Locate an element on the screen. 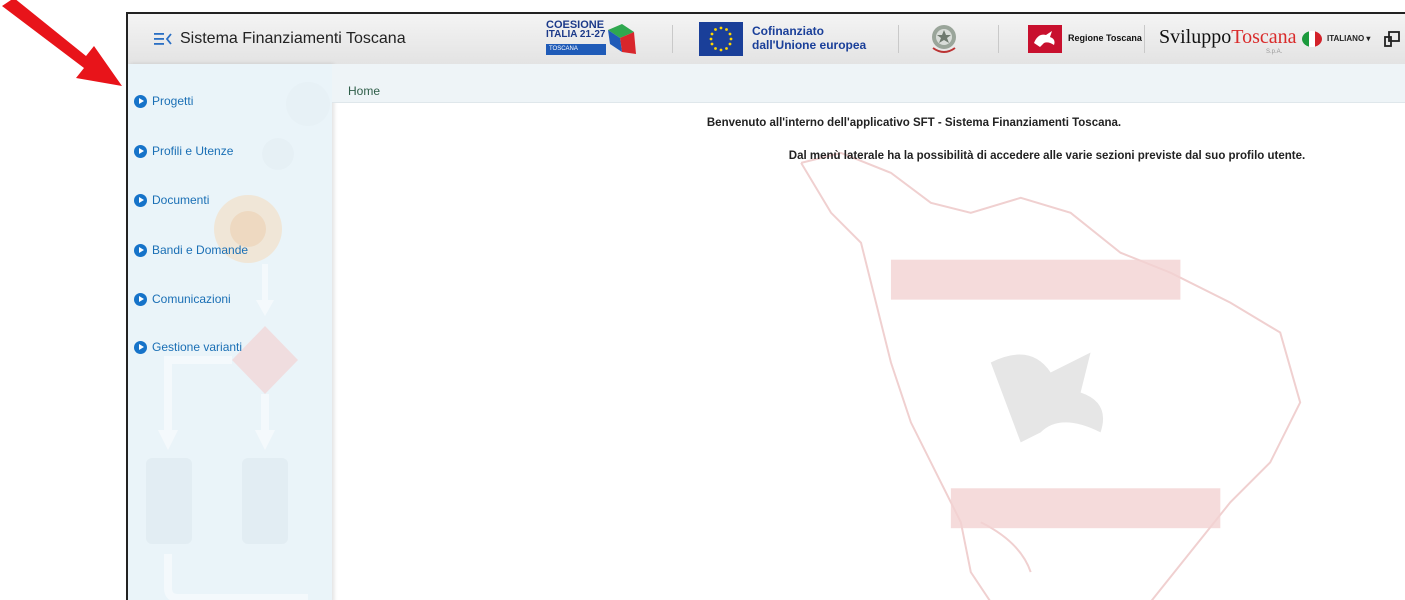 The width and height of the screenshot is (1405, 600). sviluppo-toscana-logo: SviluppoToscana is located at coordinates (1228, 37).